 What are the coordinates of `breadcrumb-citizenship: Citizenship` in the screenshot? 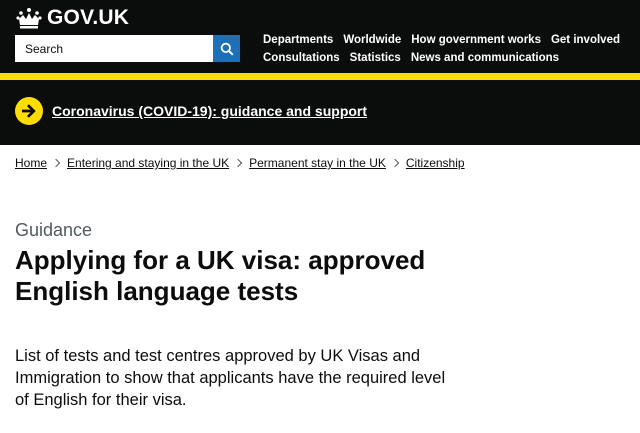 It's located at (435, 163).